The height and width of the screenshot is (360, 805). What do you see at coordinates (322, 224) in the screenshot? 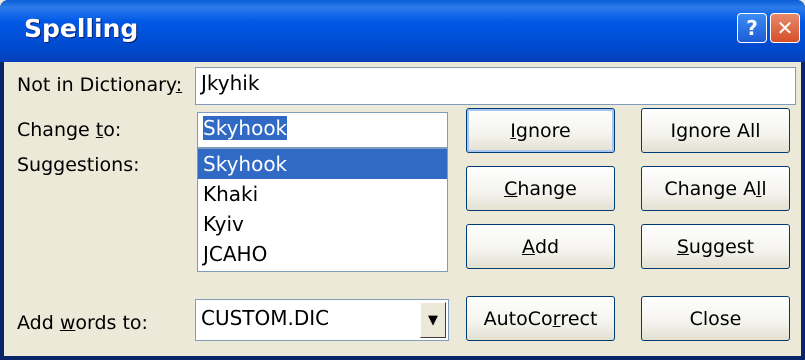
I see `suggestion-item: Kyiv` at bounding box center [322, 224].